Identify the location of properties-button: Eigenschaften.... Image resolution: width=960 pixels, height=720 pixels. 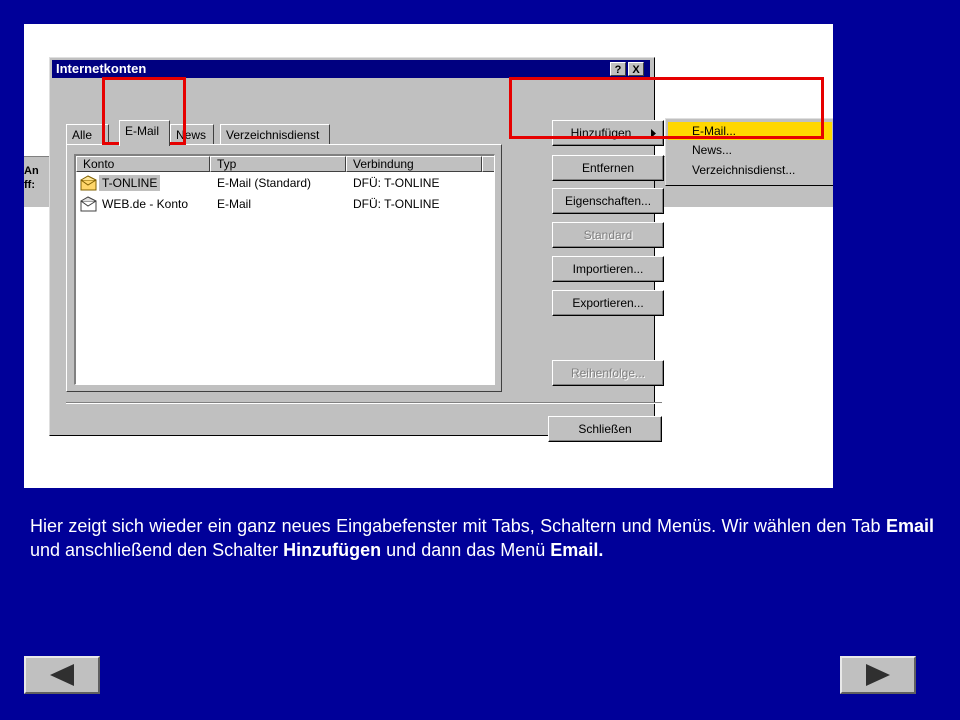
(608, 201).